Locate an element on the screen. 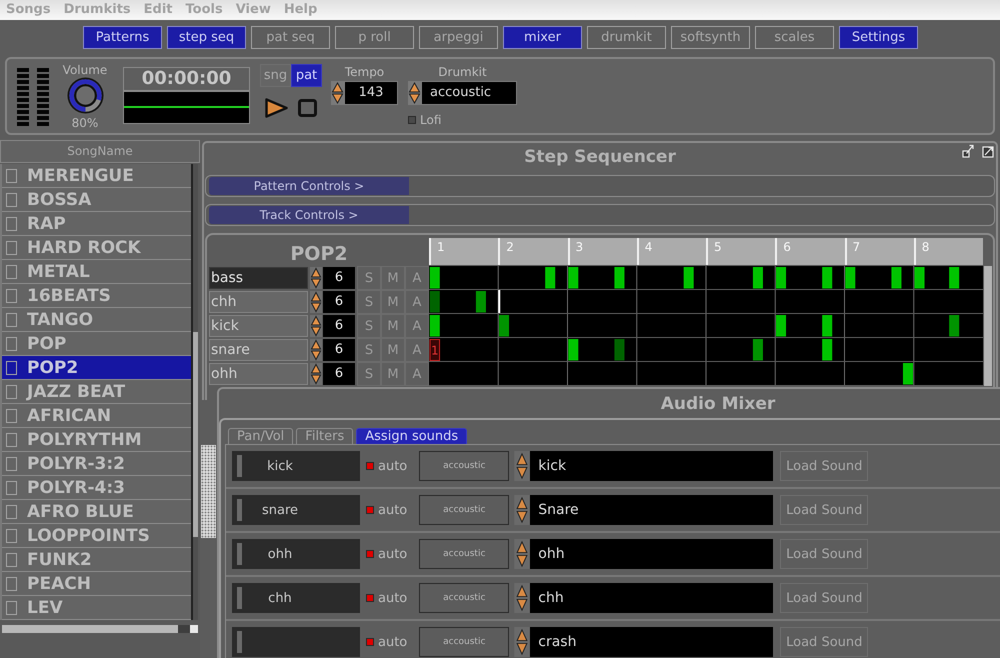 The height and width of the screenshot is (658, 1000). song-item: TANGO is located at coordinates (96, 320).